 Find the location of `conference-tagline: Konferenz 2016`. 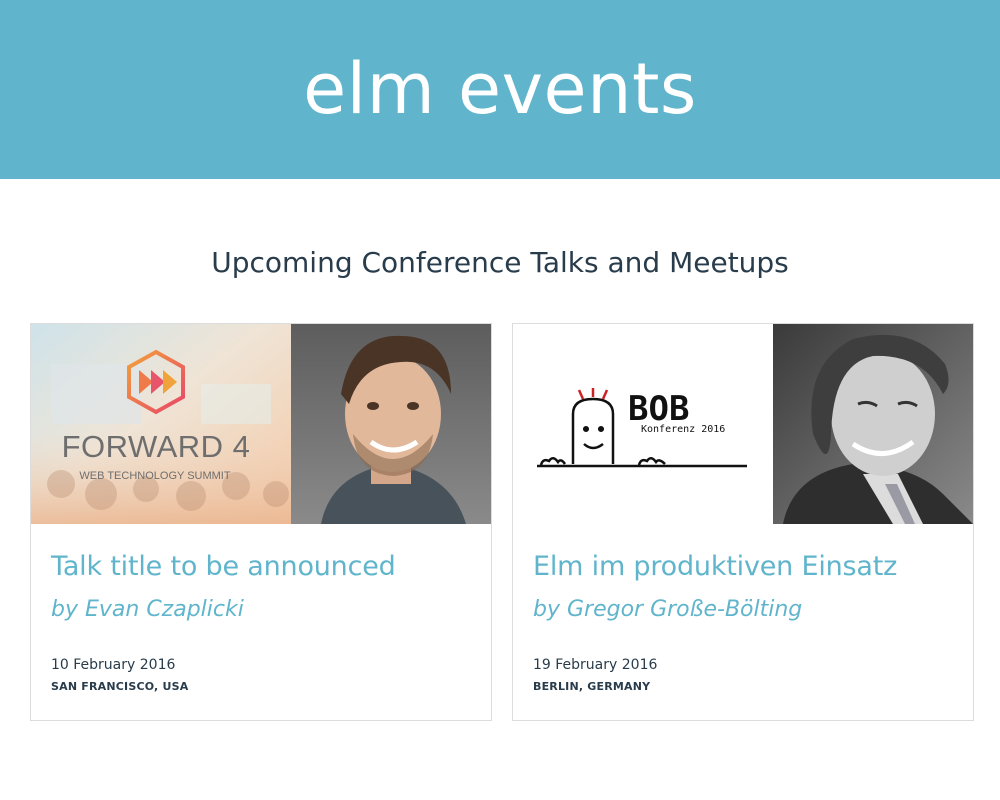

conference-tagline: Konferenz 2016 is located at coordinates (683, 429).